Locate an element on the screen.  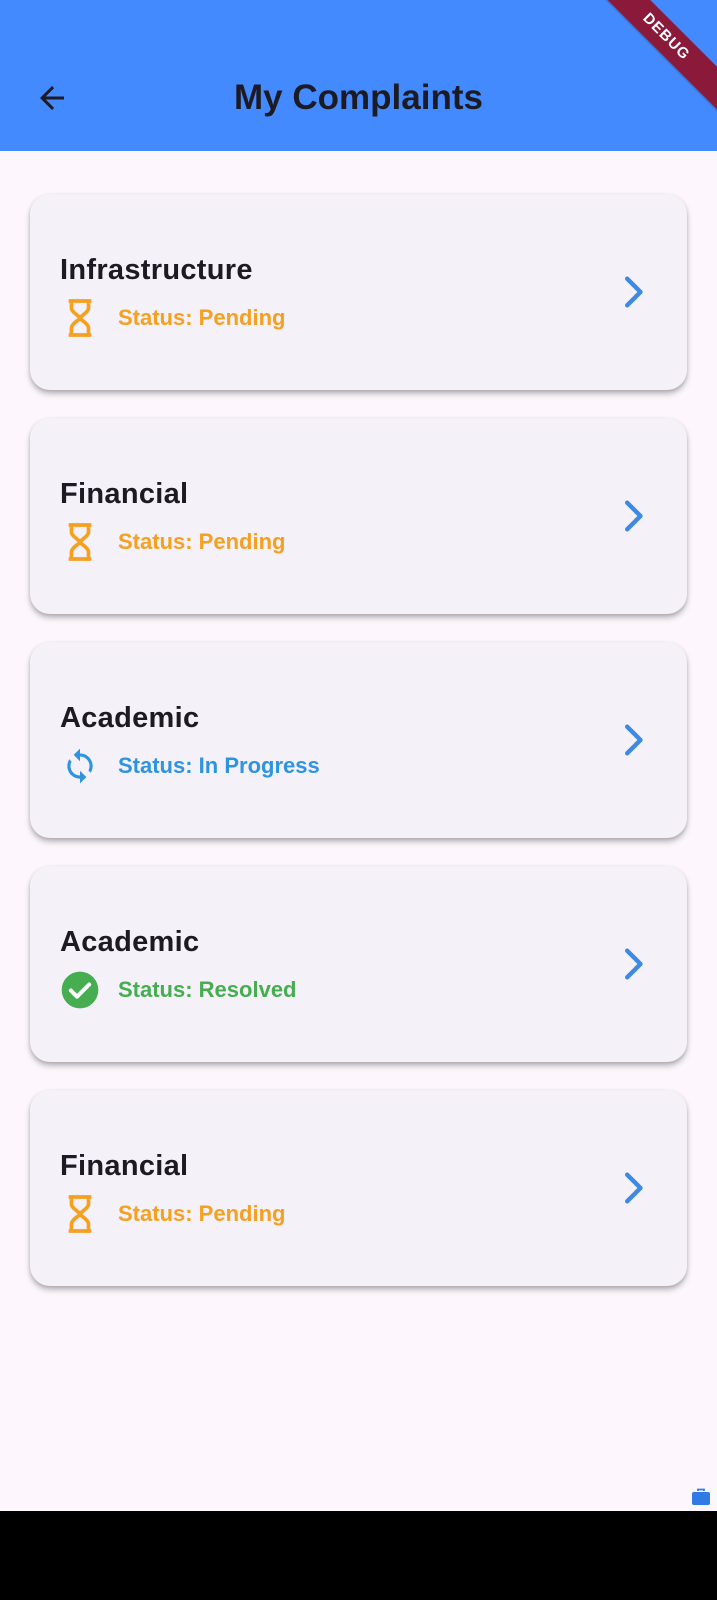
sync-icon is located at coordinates (80, 766).